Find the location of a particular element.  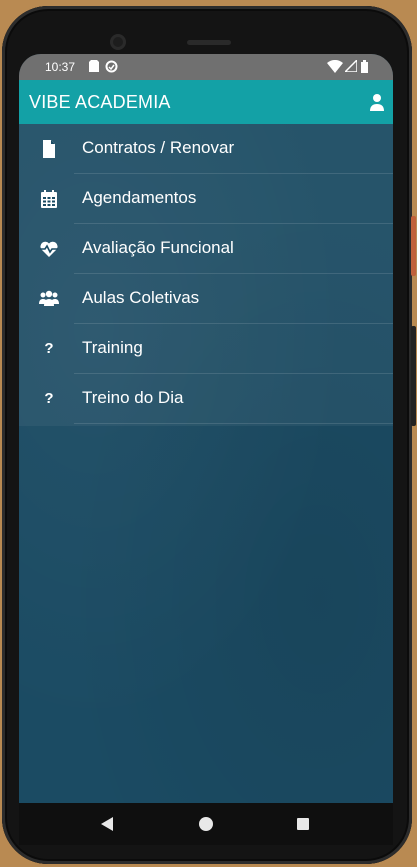

users-icon is located at coordinates (49, 298).